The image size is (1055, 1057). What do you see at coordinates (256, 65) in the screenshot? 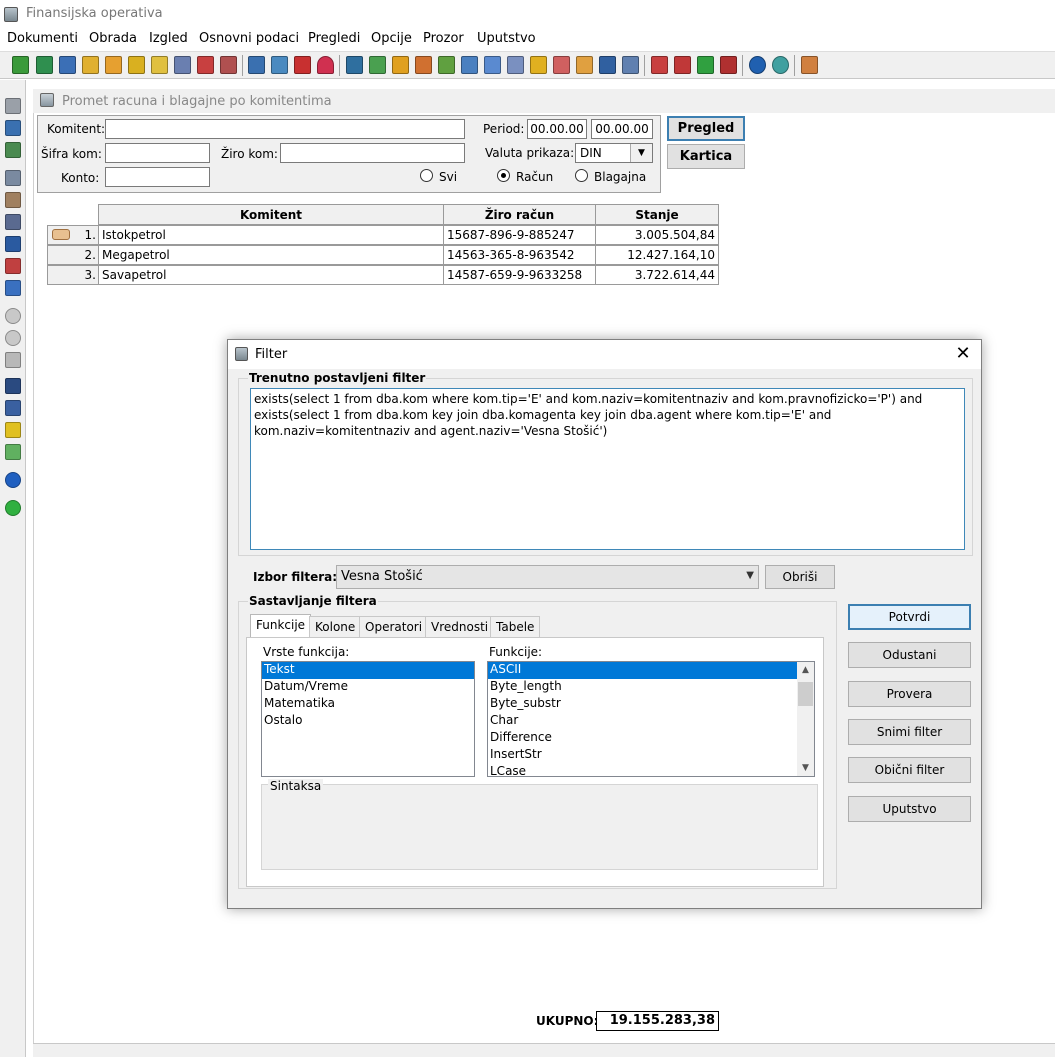
I see `refresh-icon` at bounding box center [256, 65].